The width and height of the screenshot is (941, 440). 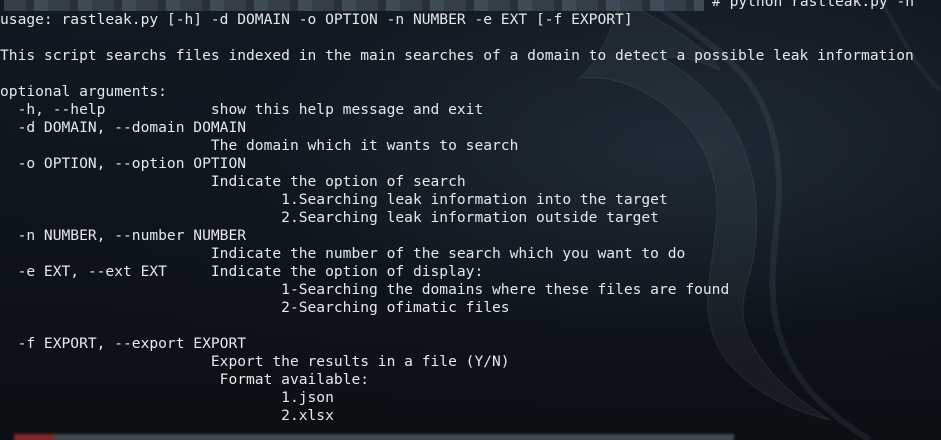 I want to click on domain-description: The domain which it wants to search, so click(x=259, y=145).